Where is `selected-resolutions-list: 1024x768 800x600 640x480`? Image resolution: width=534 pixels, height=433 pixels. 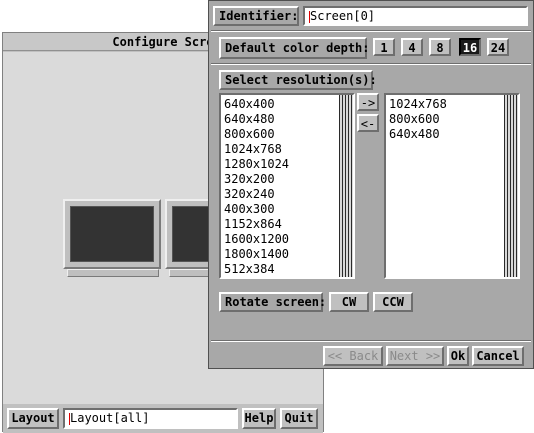 selected-resolutions-list: 1024x768 800x600 640x480 is located at coordinates (452, 186).